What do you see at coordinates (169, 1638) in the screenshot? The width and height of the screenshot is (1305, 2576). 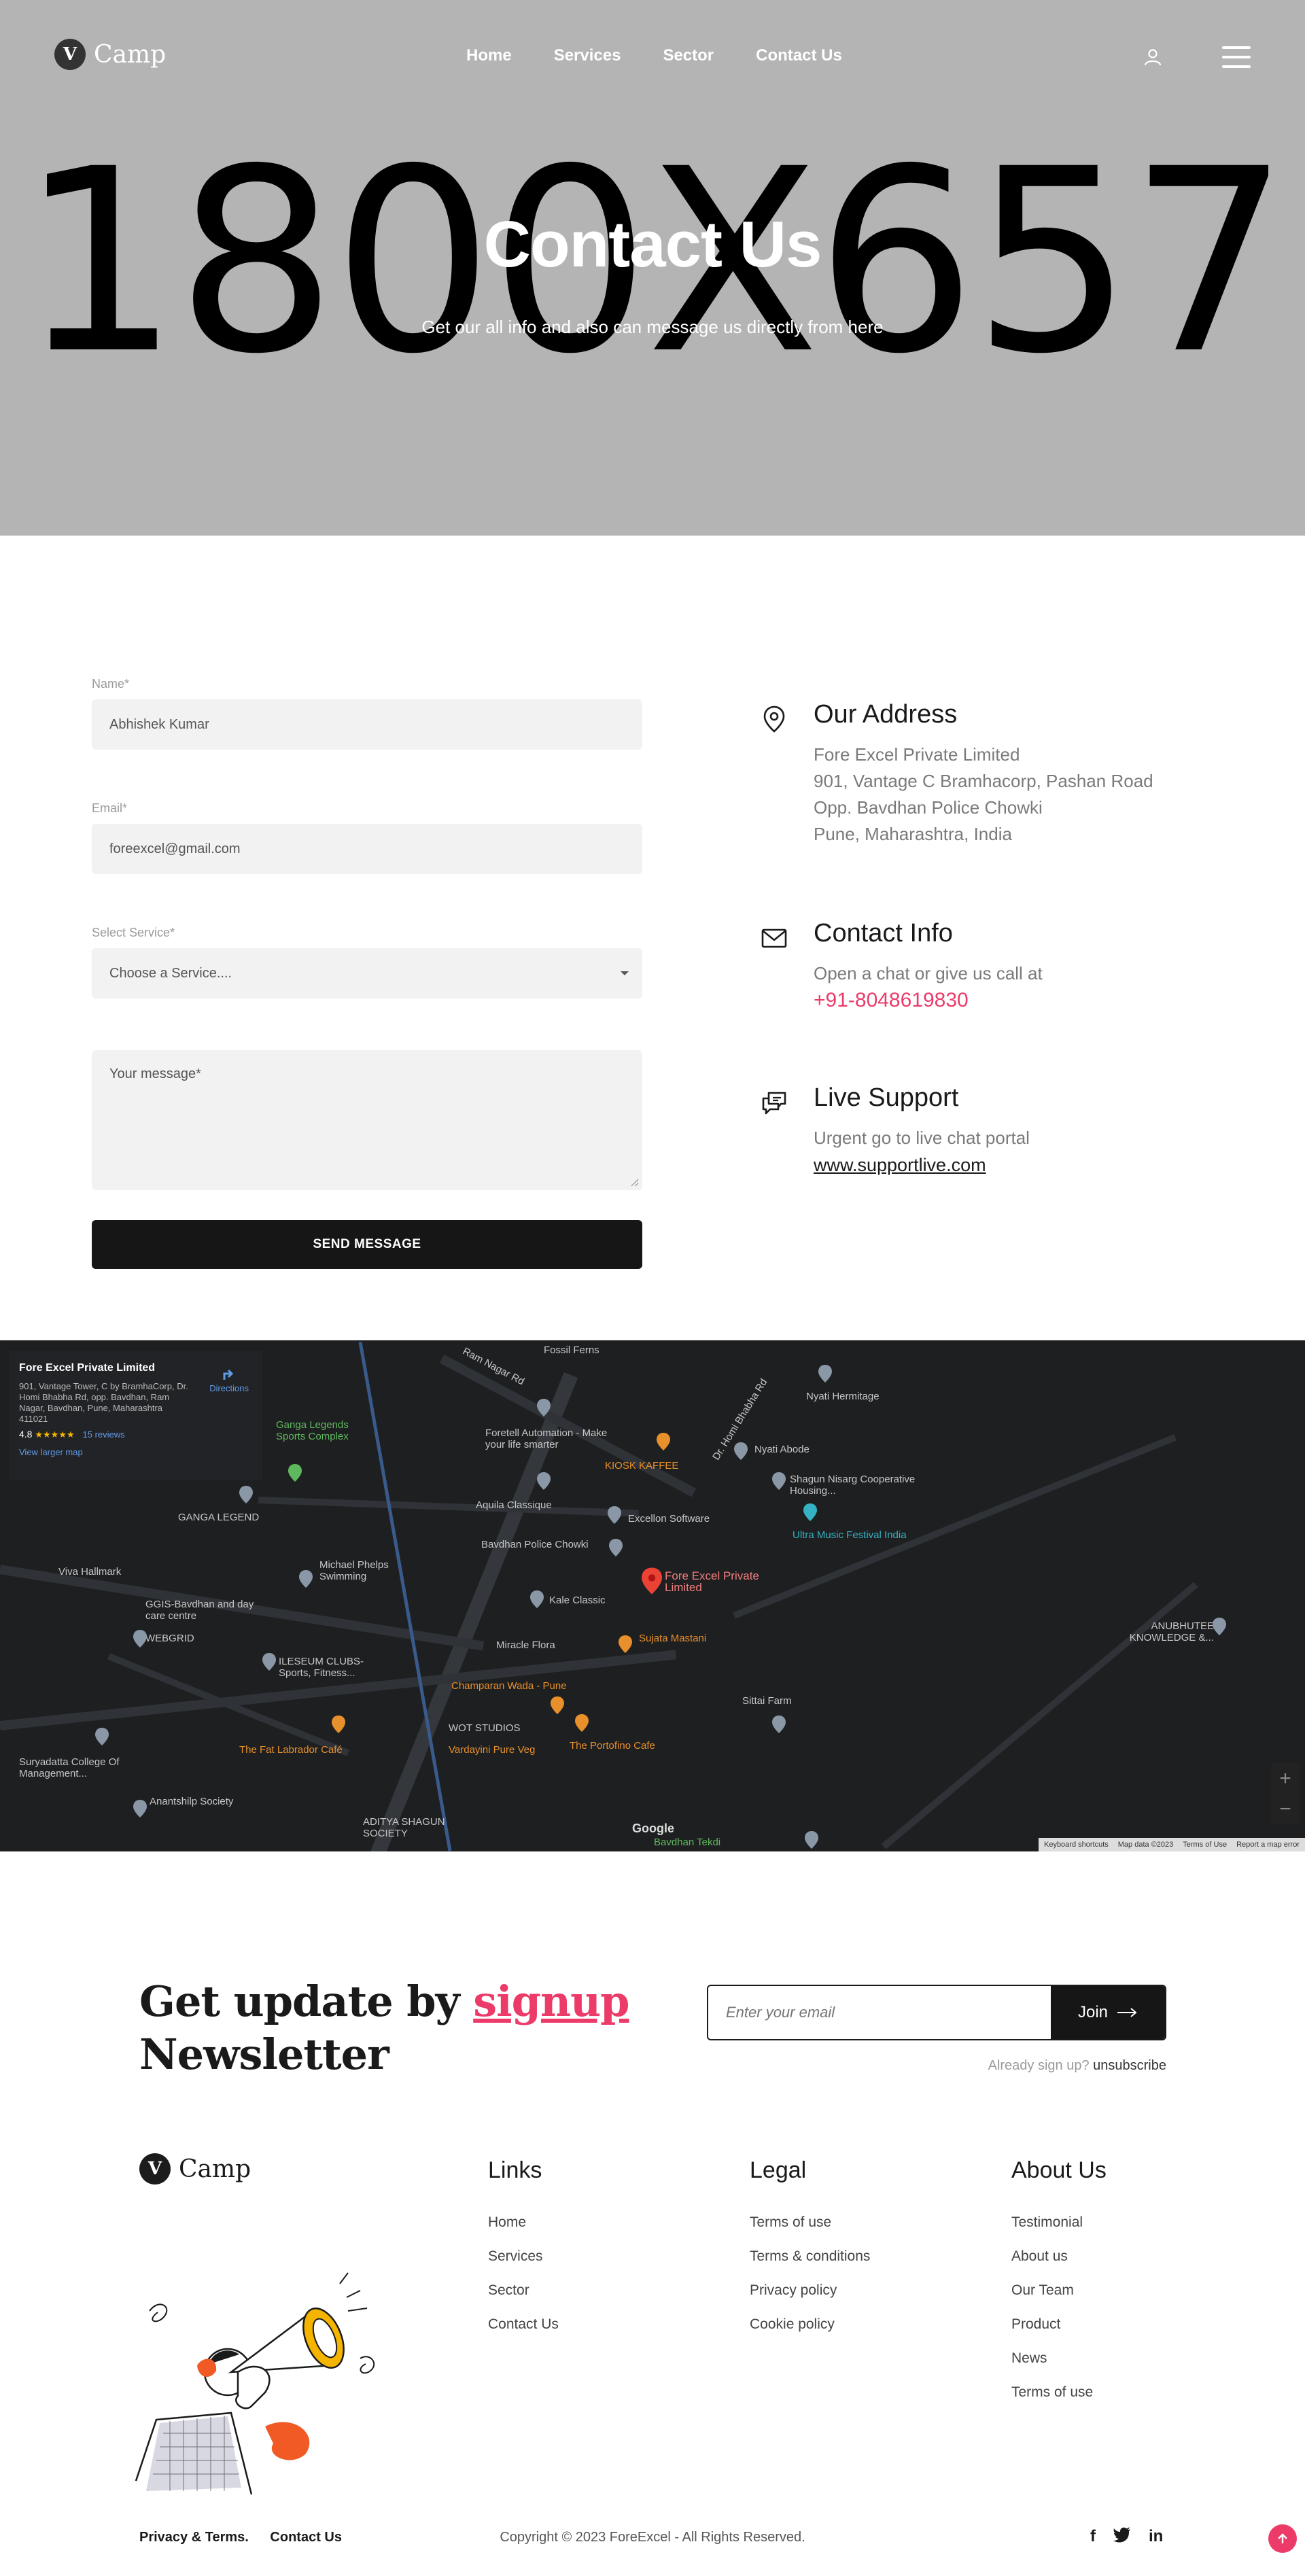 I see `map-place: WEBGRID` at bounding box center [169, 1638].